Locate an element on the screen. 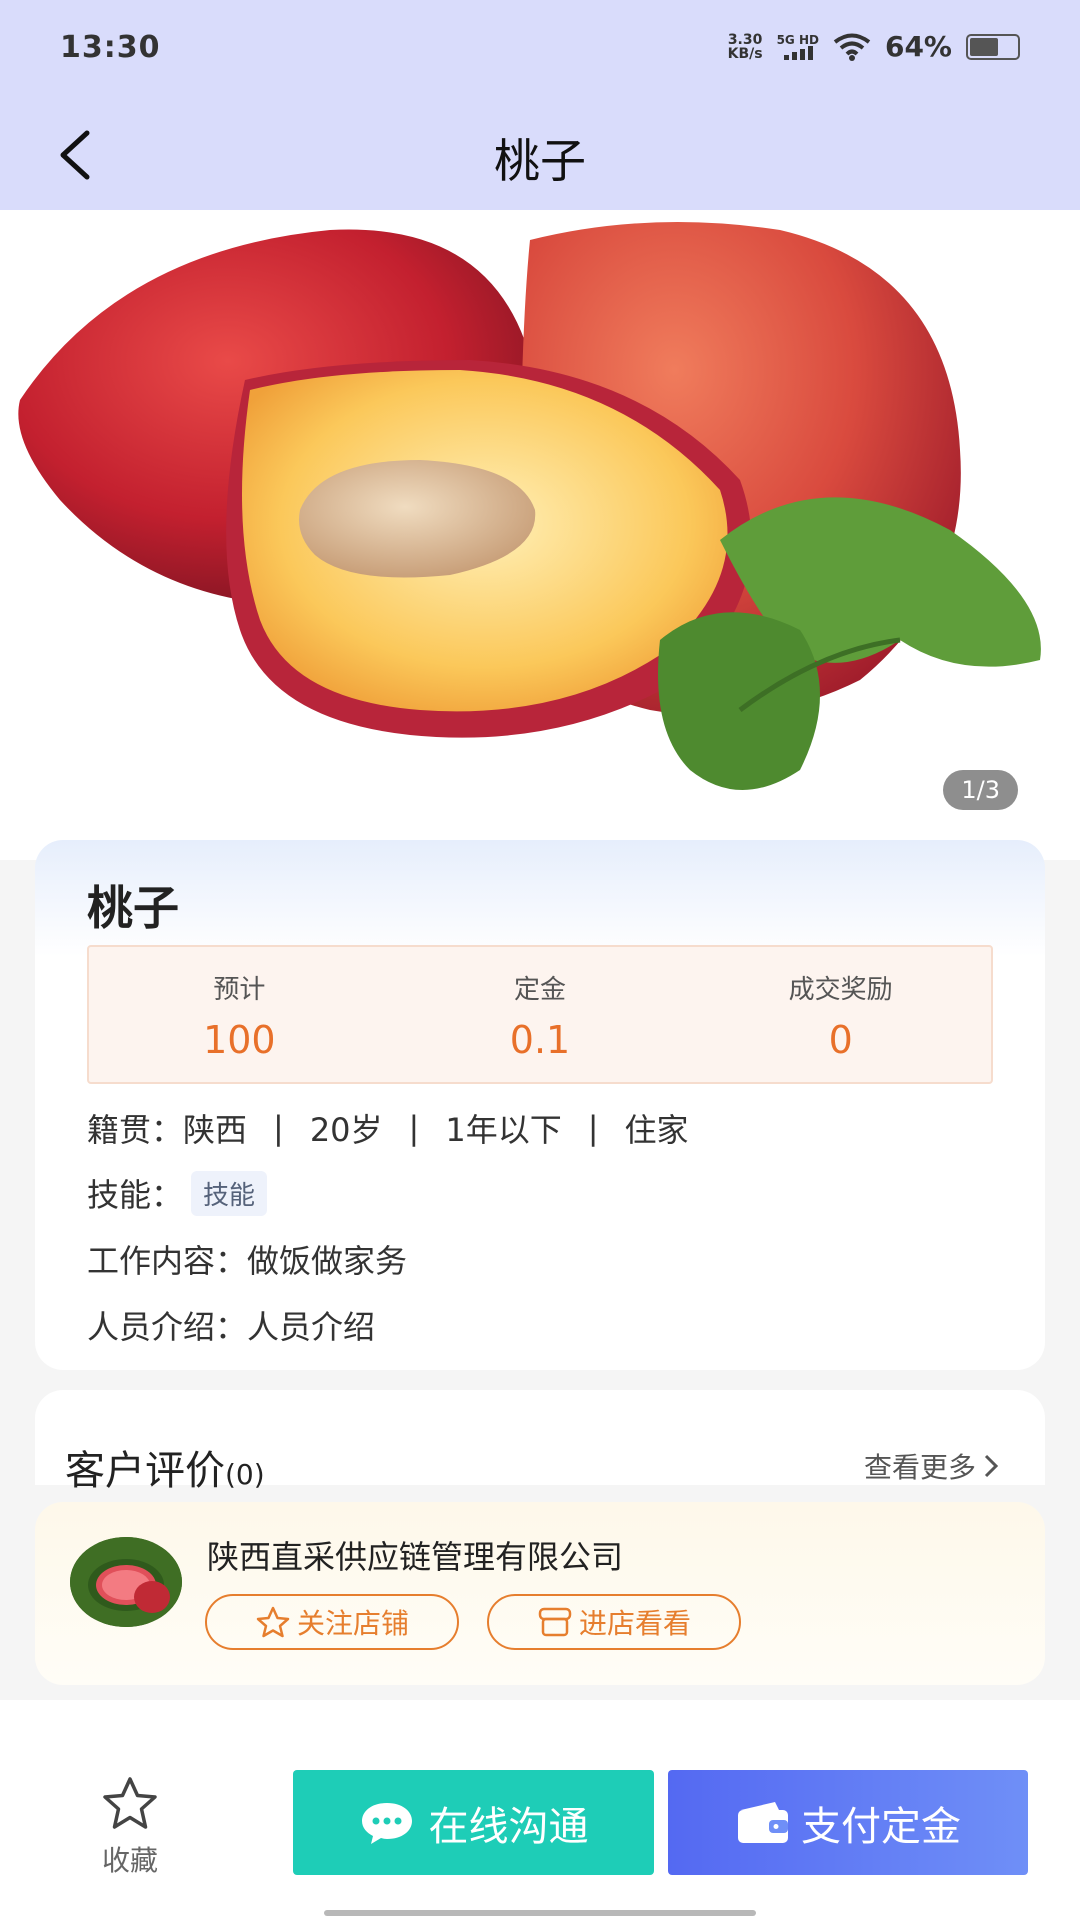 Image resolution: width=1080 pixels, height=1920 pixels. status-bar: 13:30 3.30 KB/s 5G HD 64% is located at coordinates (540, 50).